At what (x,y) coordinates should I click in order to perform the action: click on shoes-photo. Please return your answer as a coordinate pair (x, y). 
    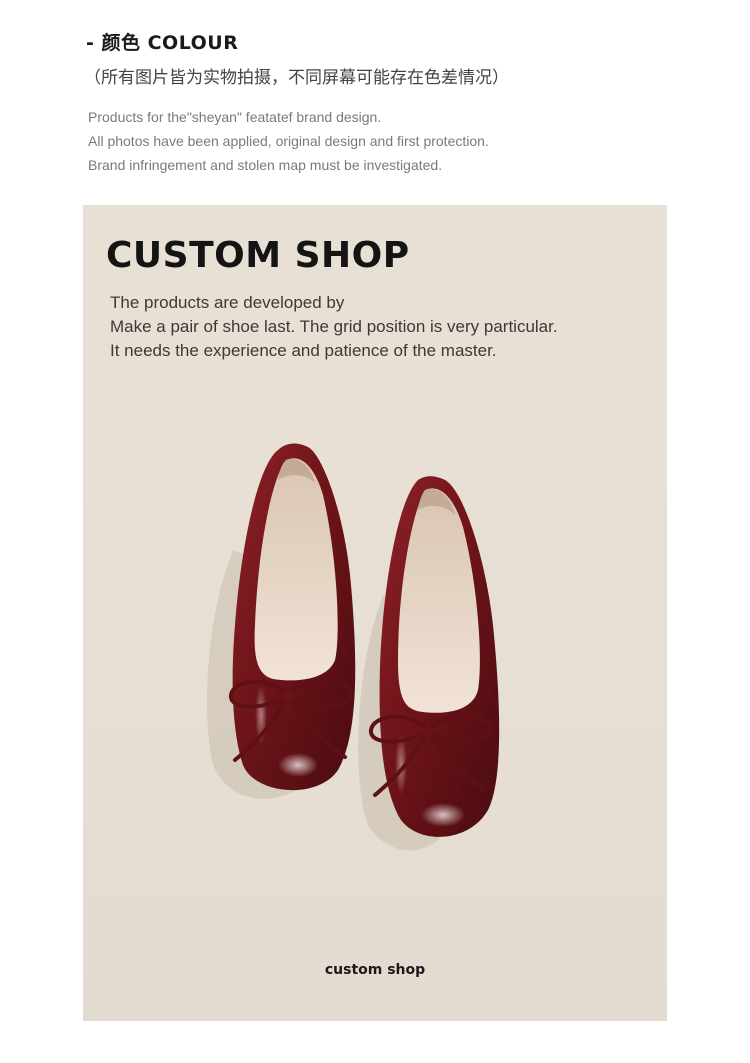
    Looking at the image, I should click on (353, 647).